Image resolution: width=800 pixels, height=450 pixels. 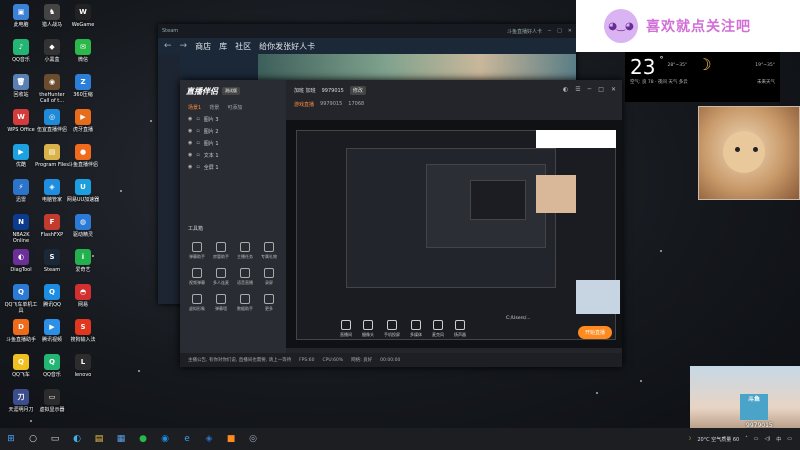 What do you see at coordinates (55, 439) in the screenshot?
I see `task-view-icon: ▭` at bounding box center [55, 439].